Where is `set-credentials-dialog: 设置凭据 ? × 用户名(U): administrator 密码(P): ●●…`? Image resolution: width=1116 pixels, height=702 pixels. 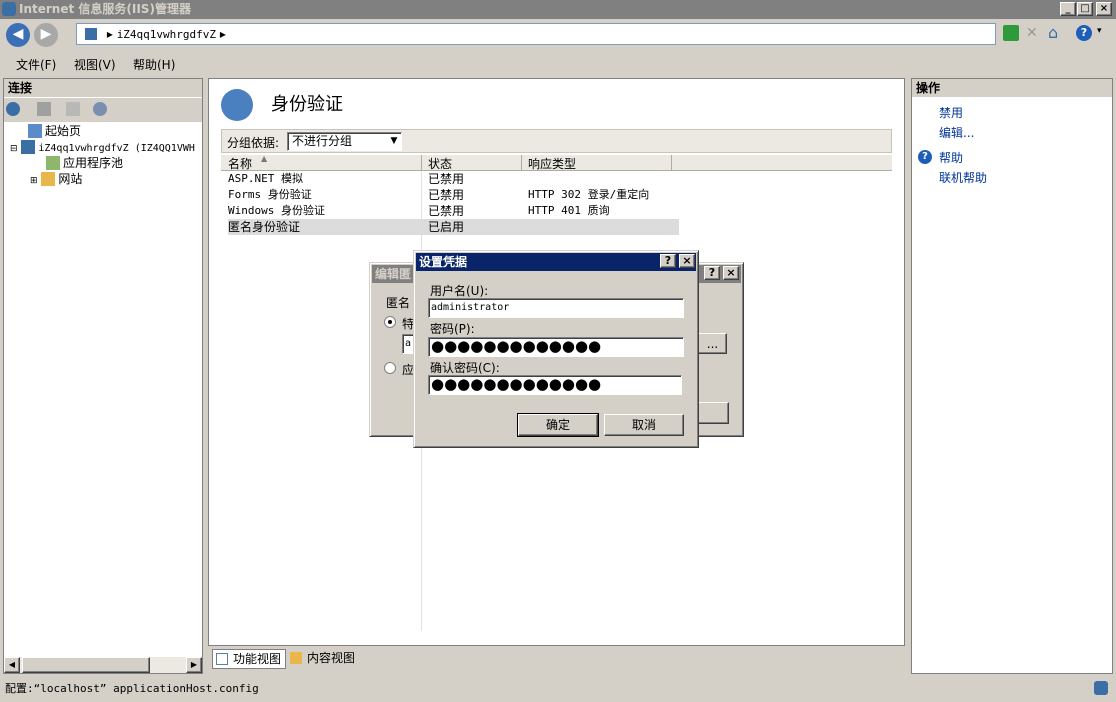
set-credentials-dialog: 设置凭据 ? × 用户名(U): administrator 密码(P): ●●… is located at coordinates (556, 349).